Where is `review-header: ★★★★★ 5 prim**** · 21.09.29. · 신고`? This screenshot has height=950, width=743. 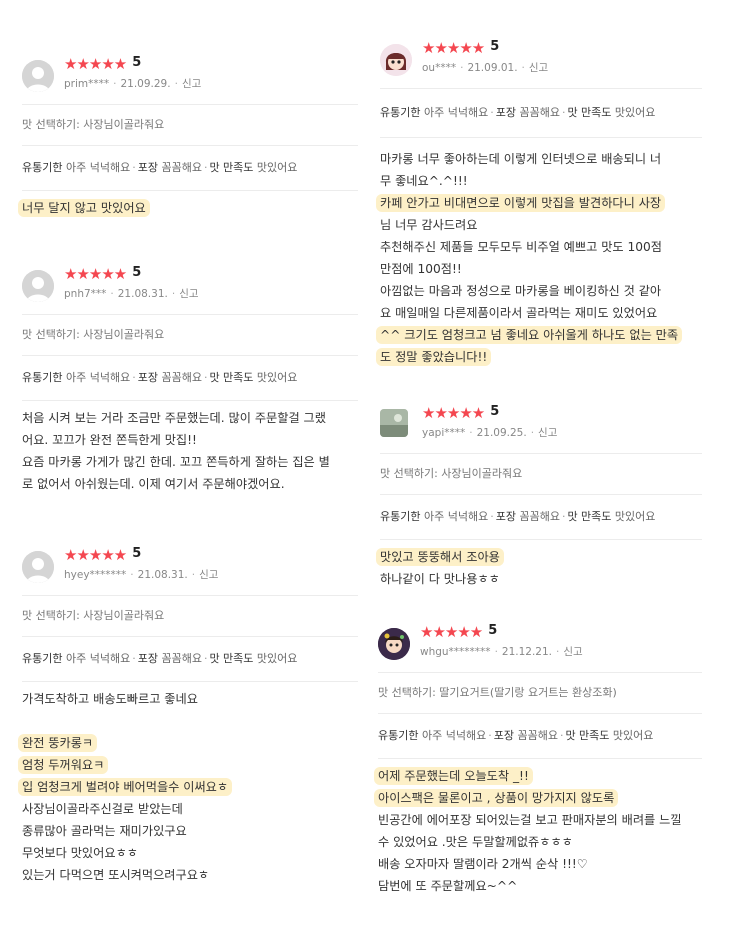 review-header: ★★★★★ 5 prim**** · 21.09.29. · 신고 is located at coordinates (190, 79).